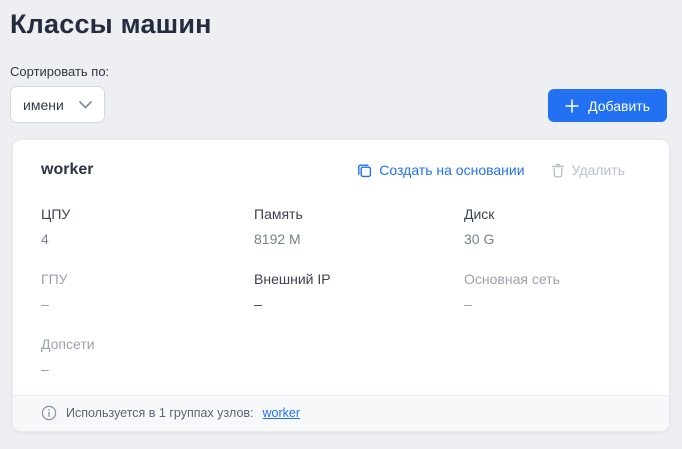 The image size is (682, 449). What do you see at coordinates (598, 170) in the screenshot?
I see `delete-label: Удалить` at bounding box center [598, 170].